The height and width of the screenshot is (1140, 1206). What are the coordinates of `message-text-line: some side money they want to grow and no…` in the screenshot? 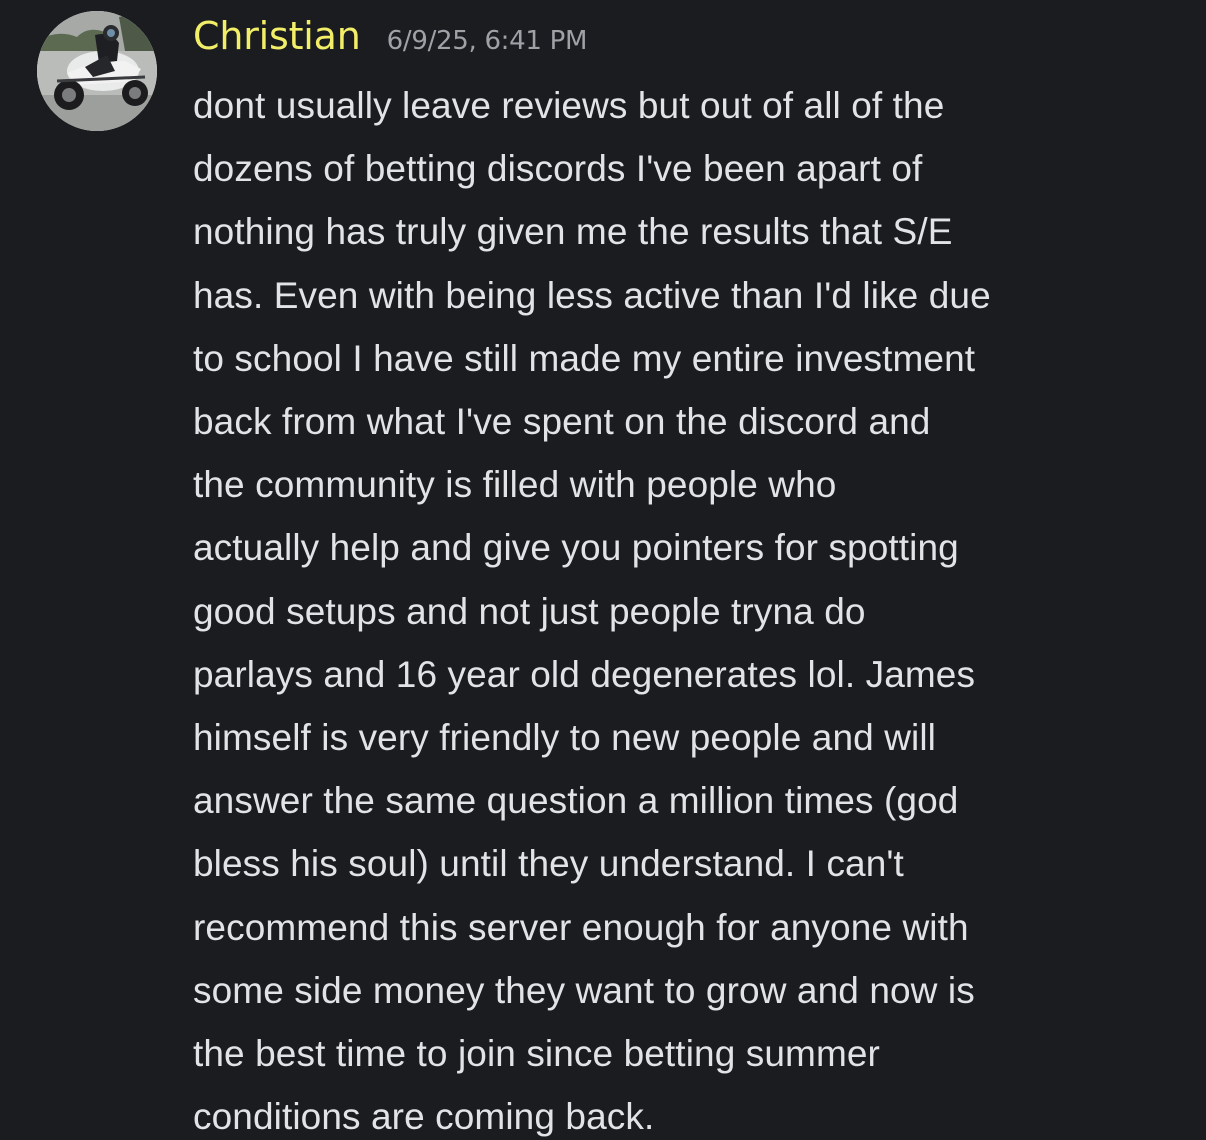 It's located at (584, 990).